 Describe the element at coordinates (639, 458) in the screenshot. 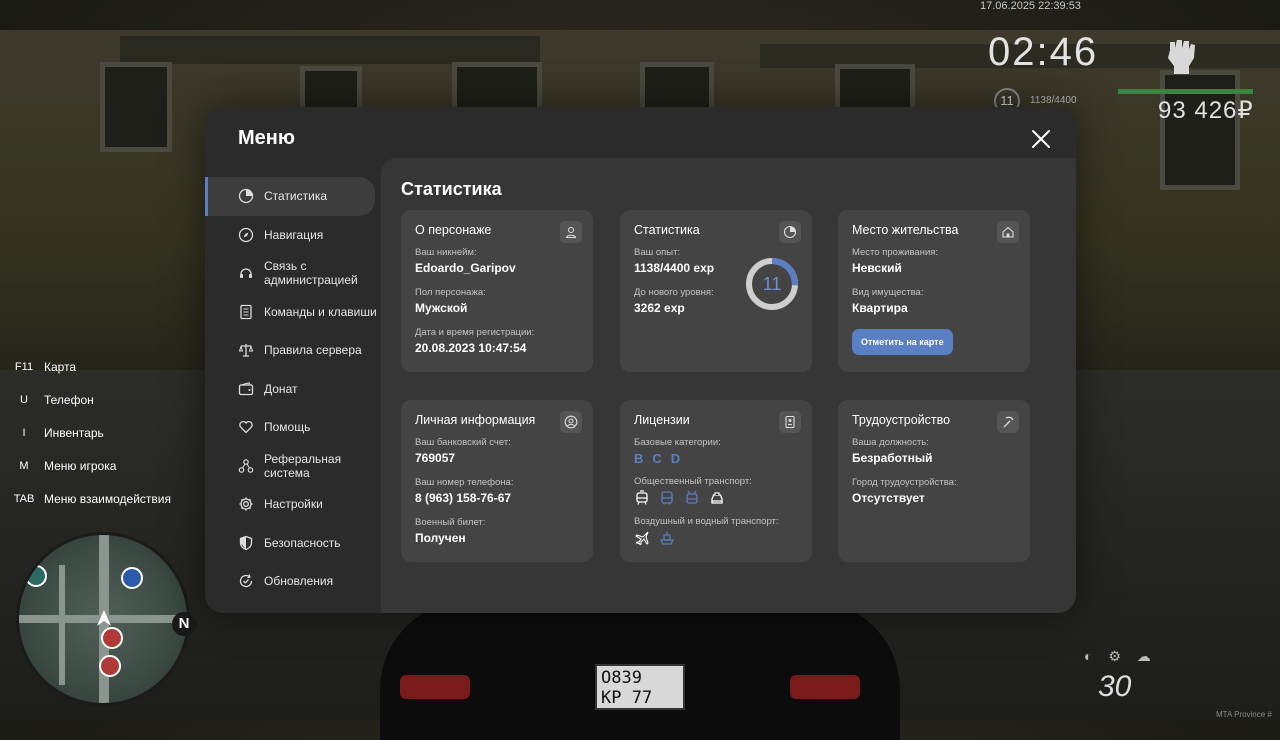

I see `license-category: B` at that location.